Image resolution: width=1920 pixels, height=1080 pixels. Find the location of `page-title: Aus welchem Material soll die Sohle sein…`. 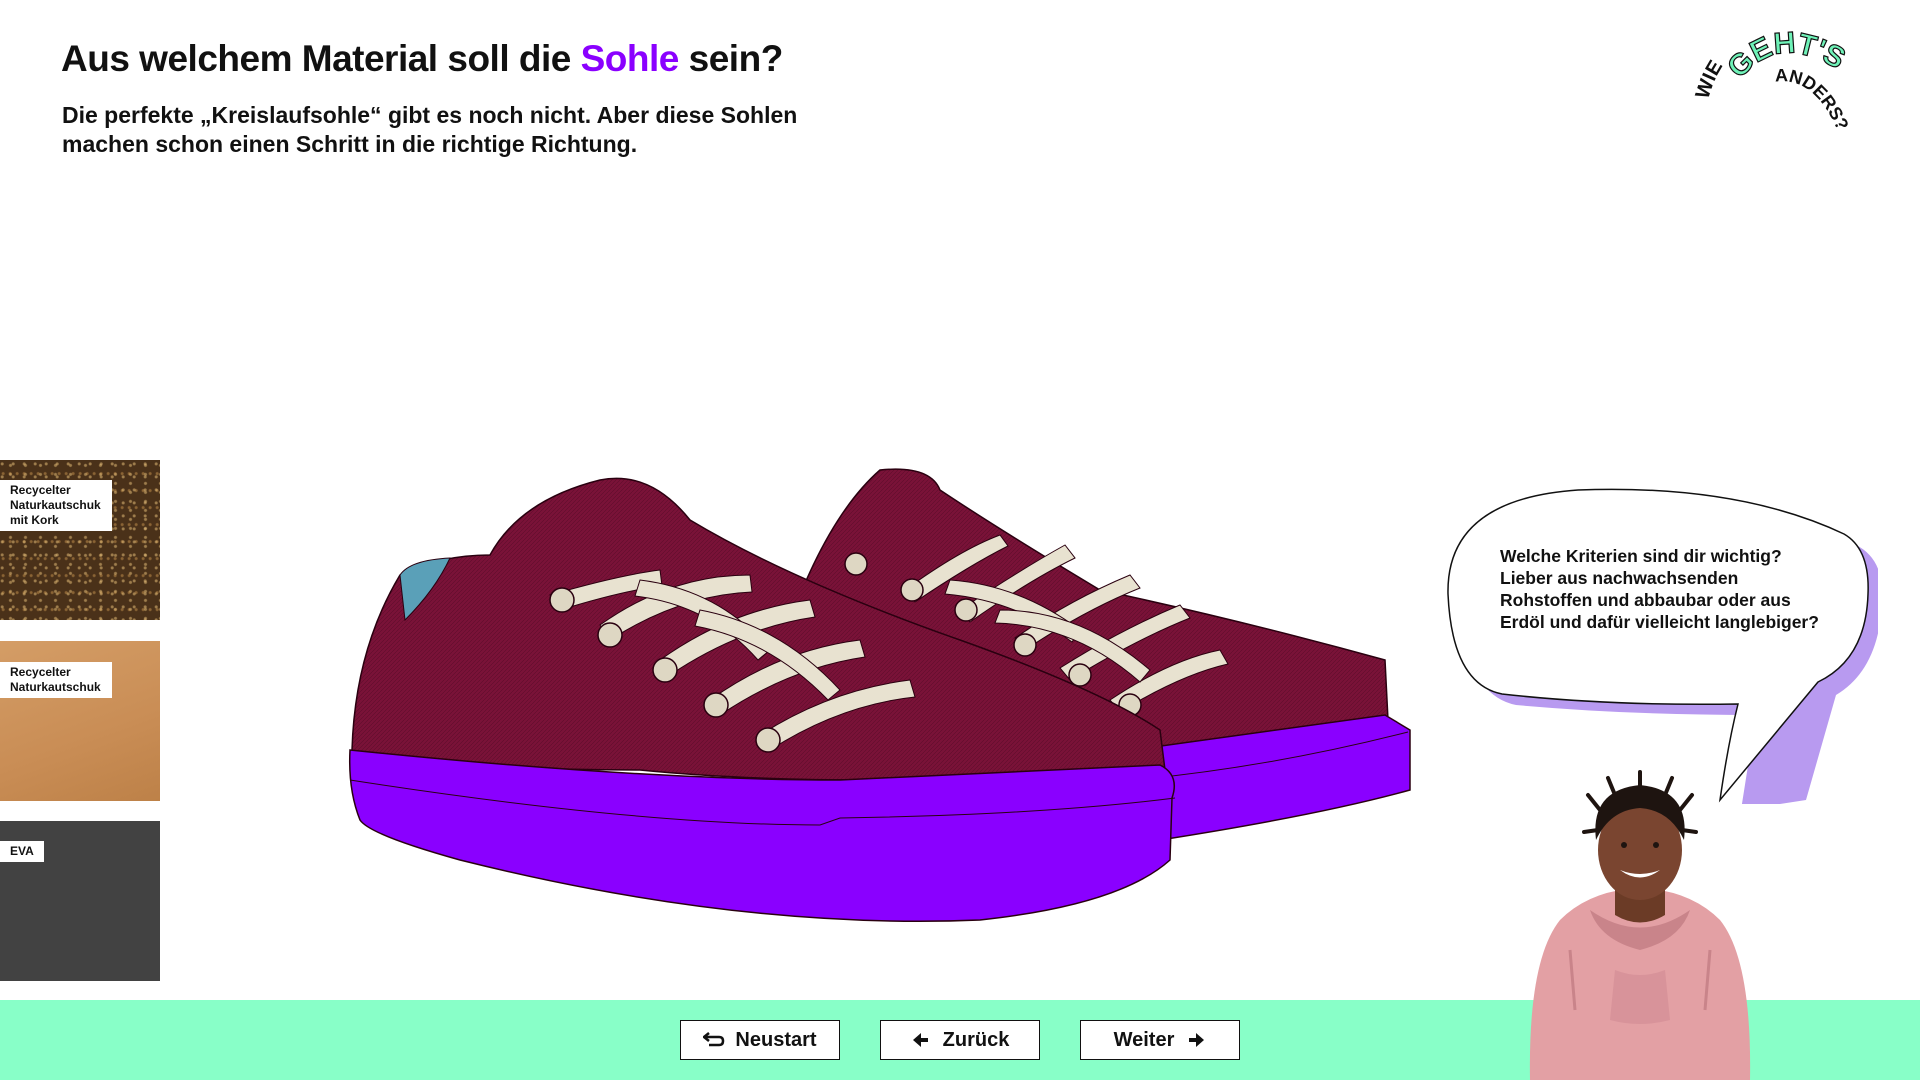

page-title: Aus welchem Material soll die Sohle sein… is located at coordinates (422, 59).